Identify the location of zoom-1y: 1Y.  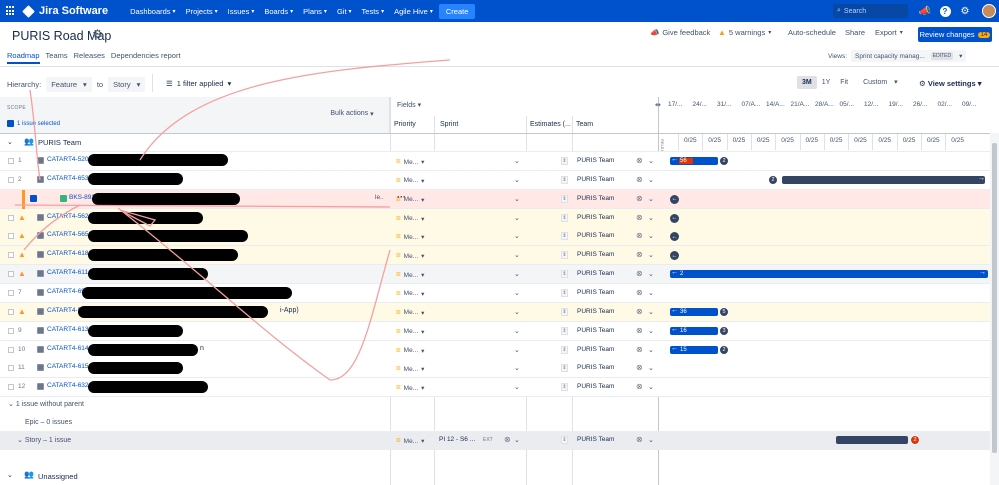
(826, 82).